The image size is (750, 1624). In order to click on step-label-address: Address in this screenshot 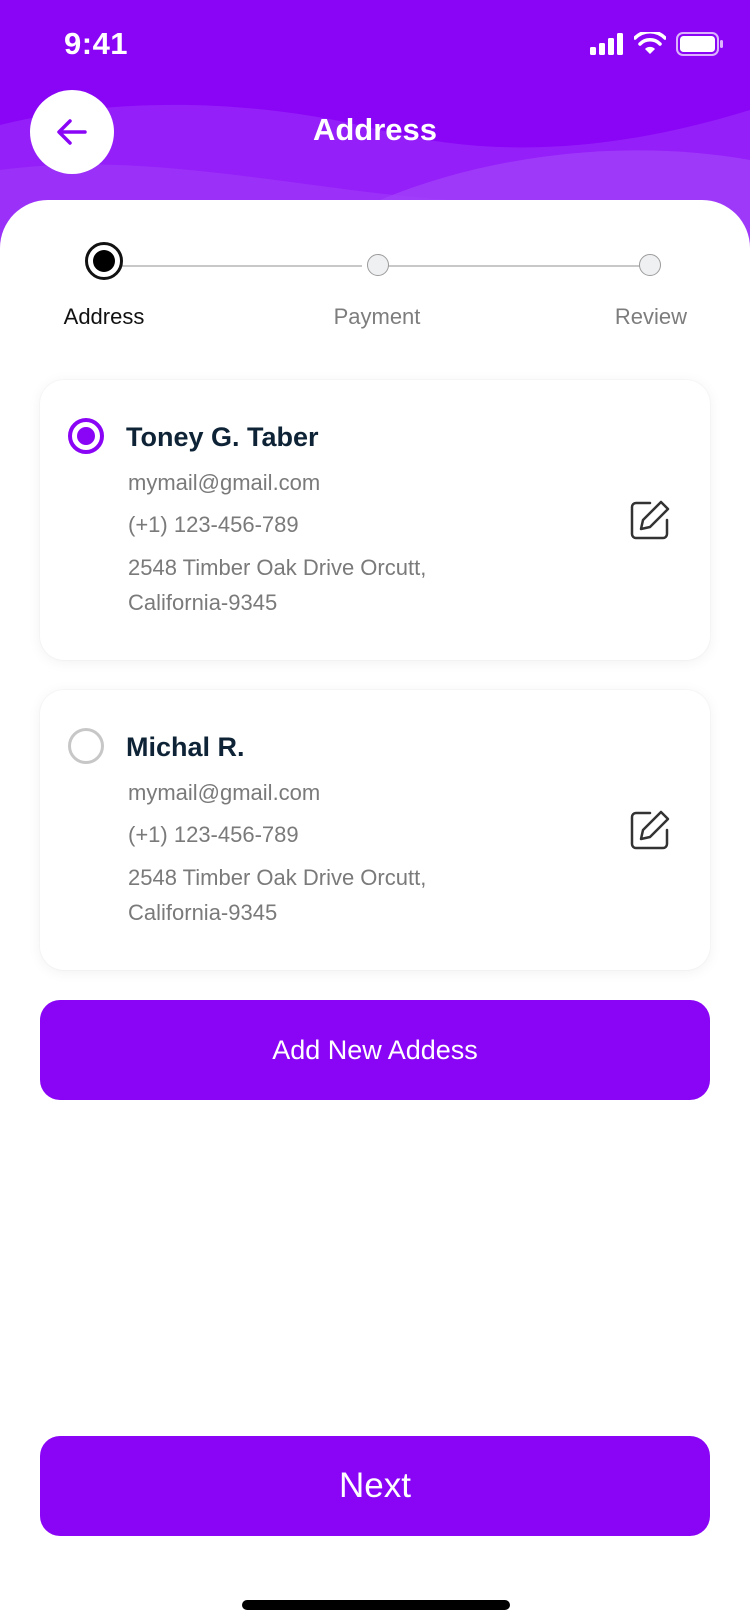, I will do `click(104, 317)`.